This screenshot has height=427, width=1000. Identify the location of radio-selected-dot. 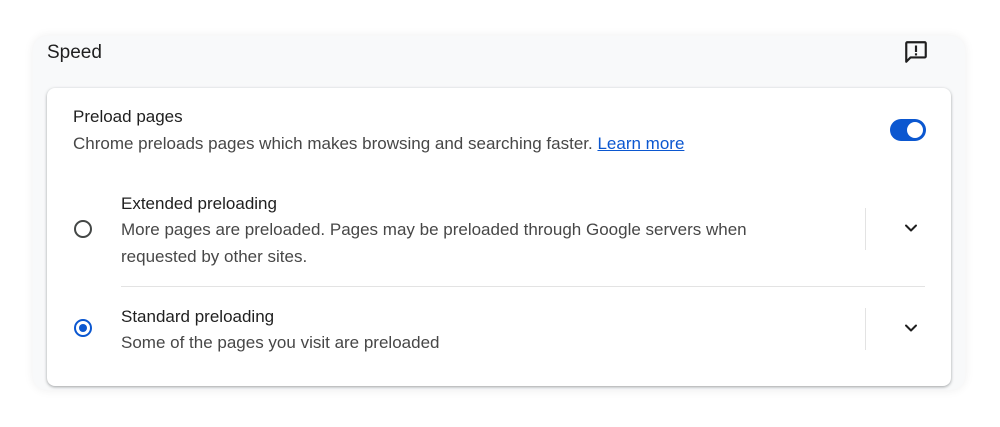
(83, 328).